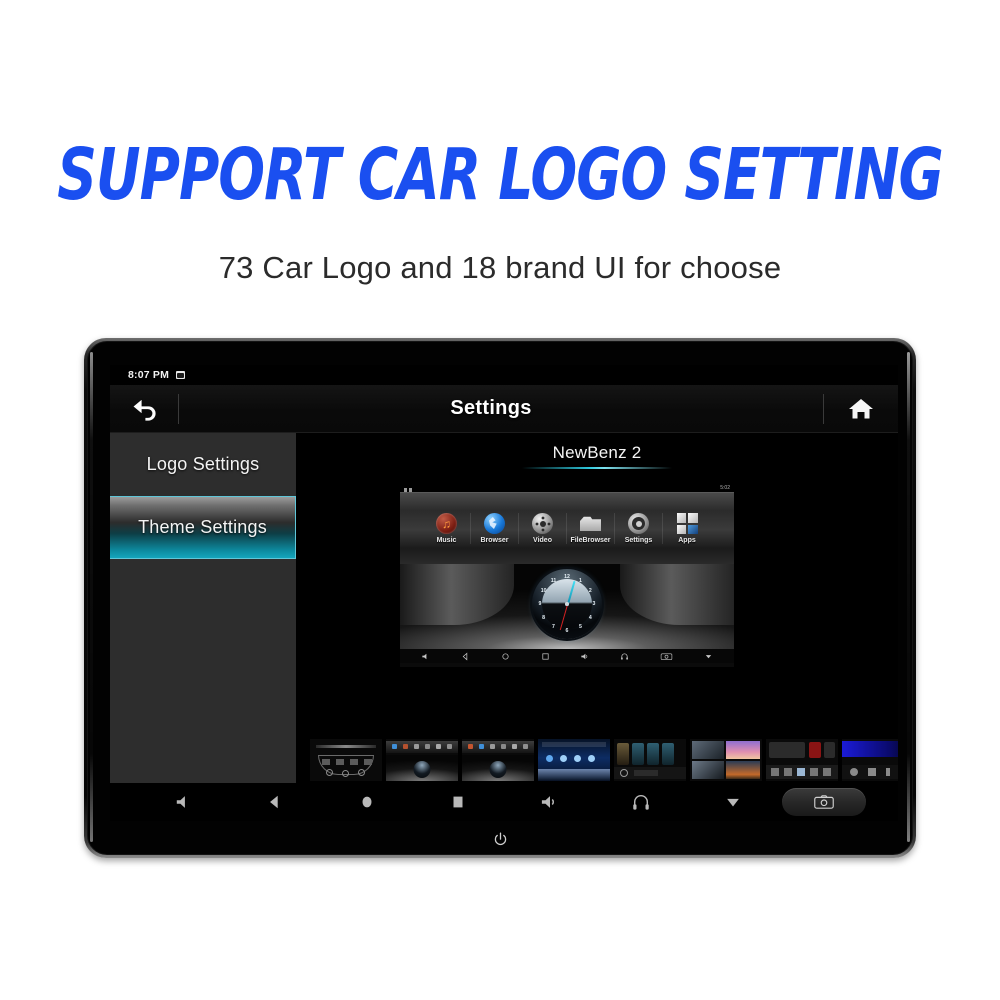  I want to click on nav-back-button, so click(276, 802).